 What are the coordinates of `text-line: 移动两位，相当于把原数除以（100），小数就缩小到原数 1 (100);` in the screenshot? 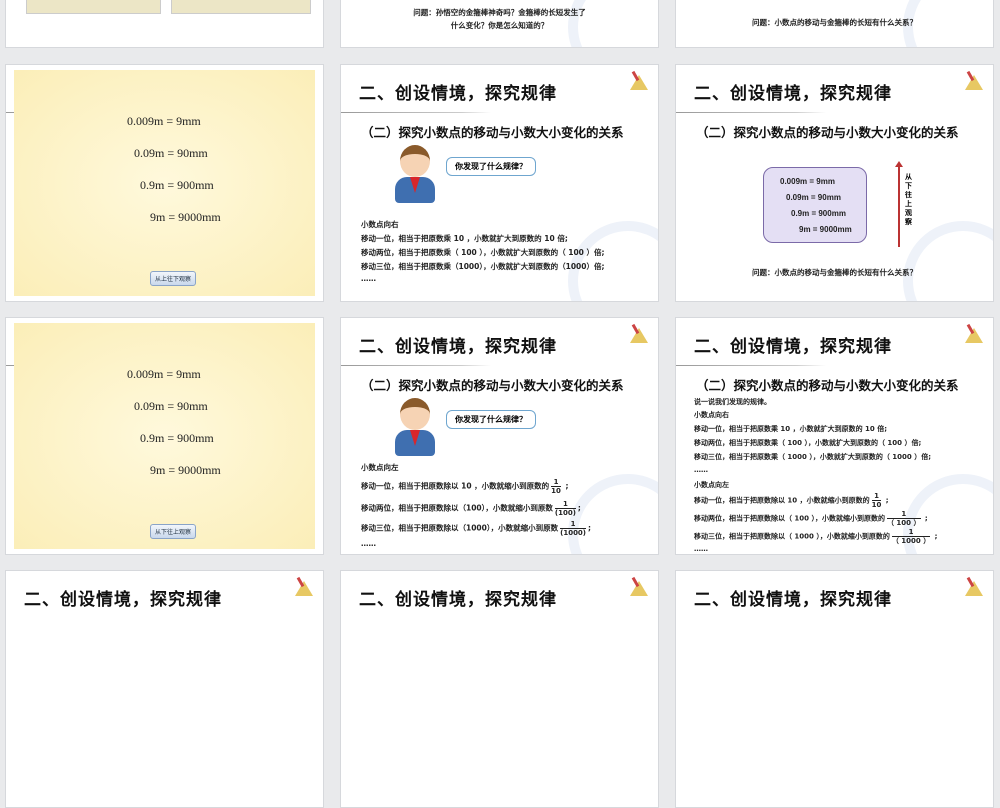 It's located at (471, 508).